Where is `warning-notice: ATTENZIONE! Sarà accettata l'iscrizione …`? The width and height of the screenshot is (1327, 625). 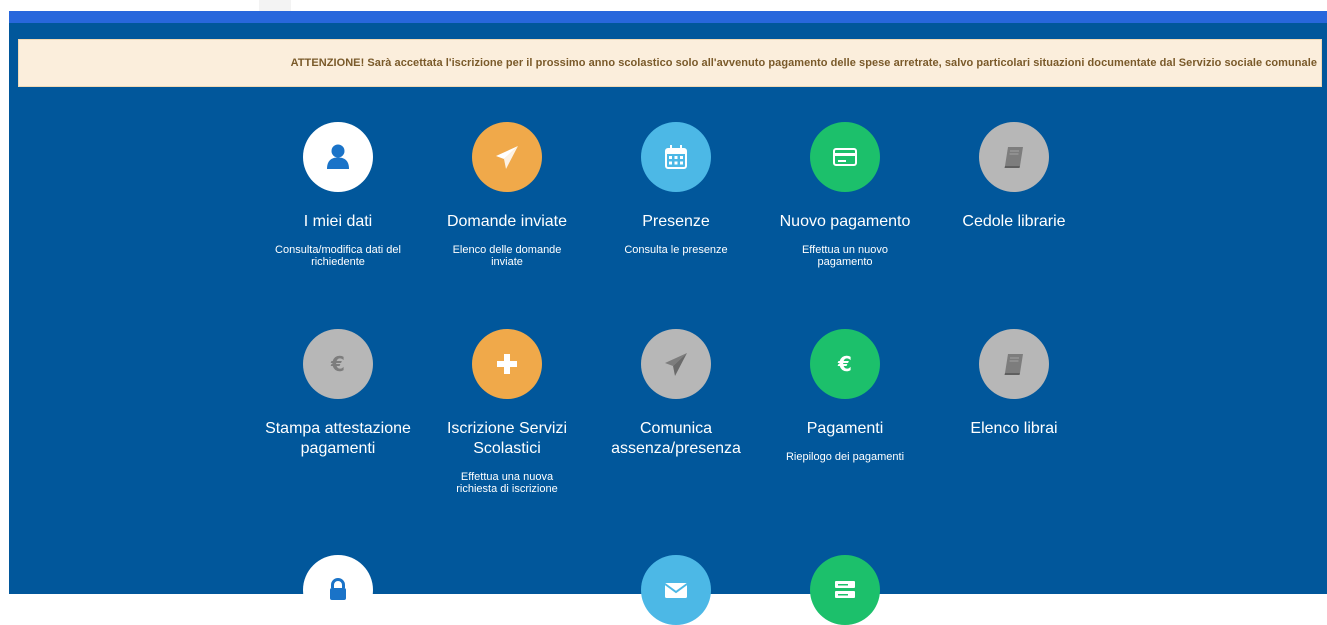
warning-notice: ATTENZIONE! Sarà accettata l'iscrizione … is located at coordinates (670, 63).